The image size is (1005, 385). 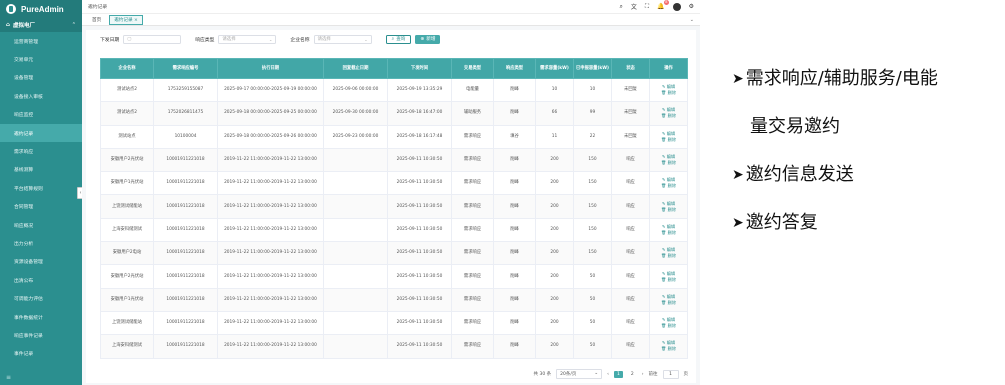 What do you see at coordinates (621, 7) in the screenshot?
I see `search-icon: ⌕` at bounding box center [621, 7].